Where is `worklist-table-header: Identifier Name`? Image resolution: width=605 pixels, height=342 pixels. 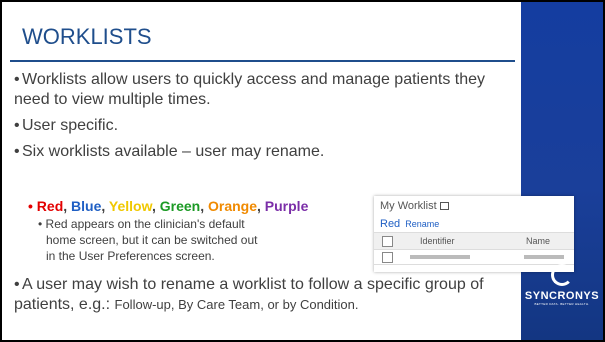 worklist-table-header: Identifier Name is located at coordinates (474, 241).